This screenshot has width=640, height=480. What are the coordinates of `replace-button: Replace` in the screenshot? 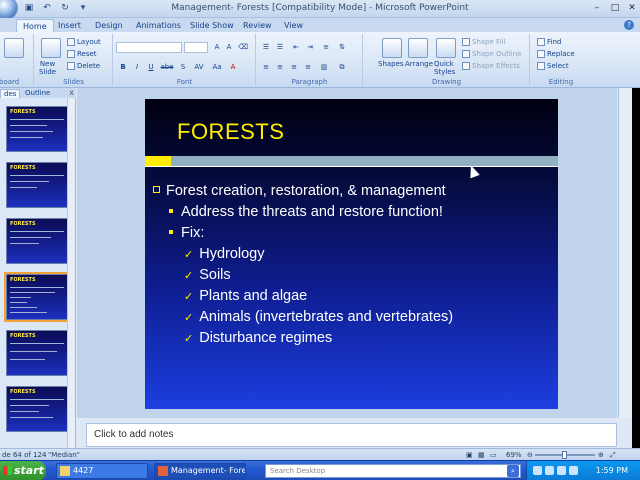 It's located at (556, 54).